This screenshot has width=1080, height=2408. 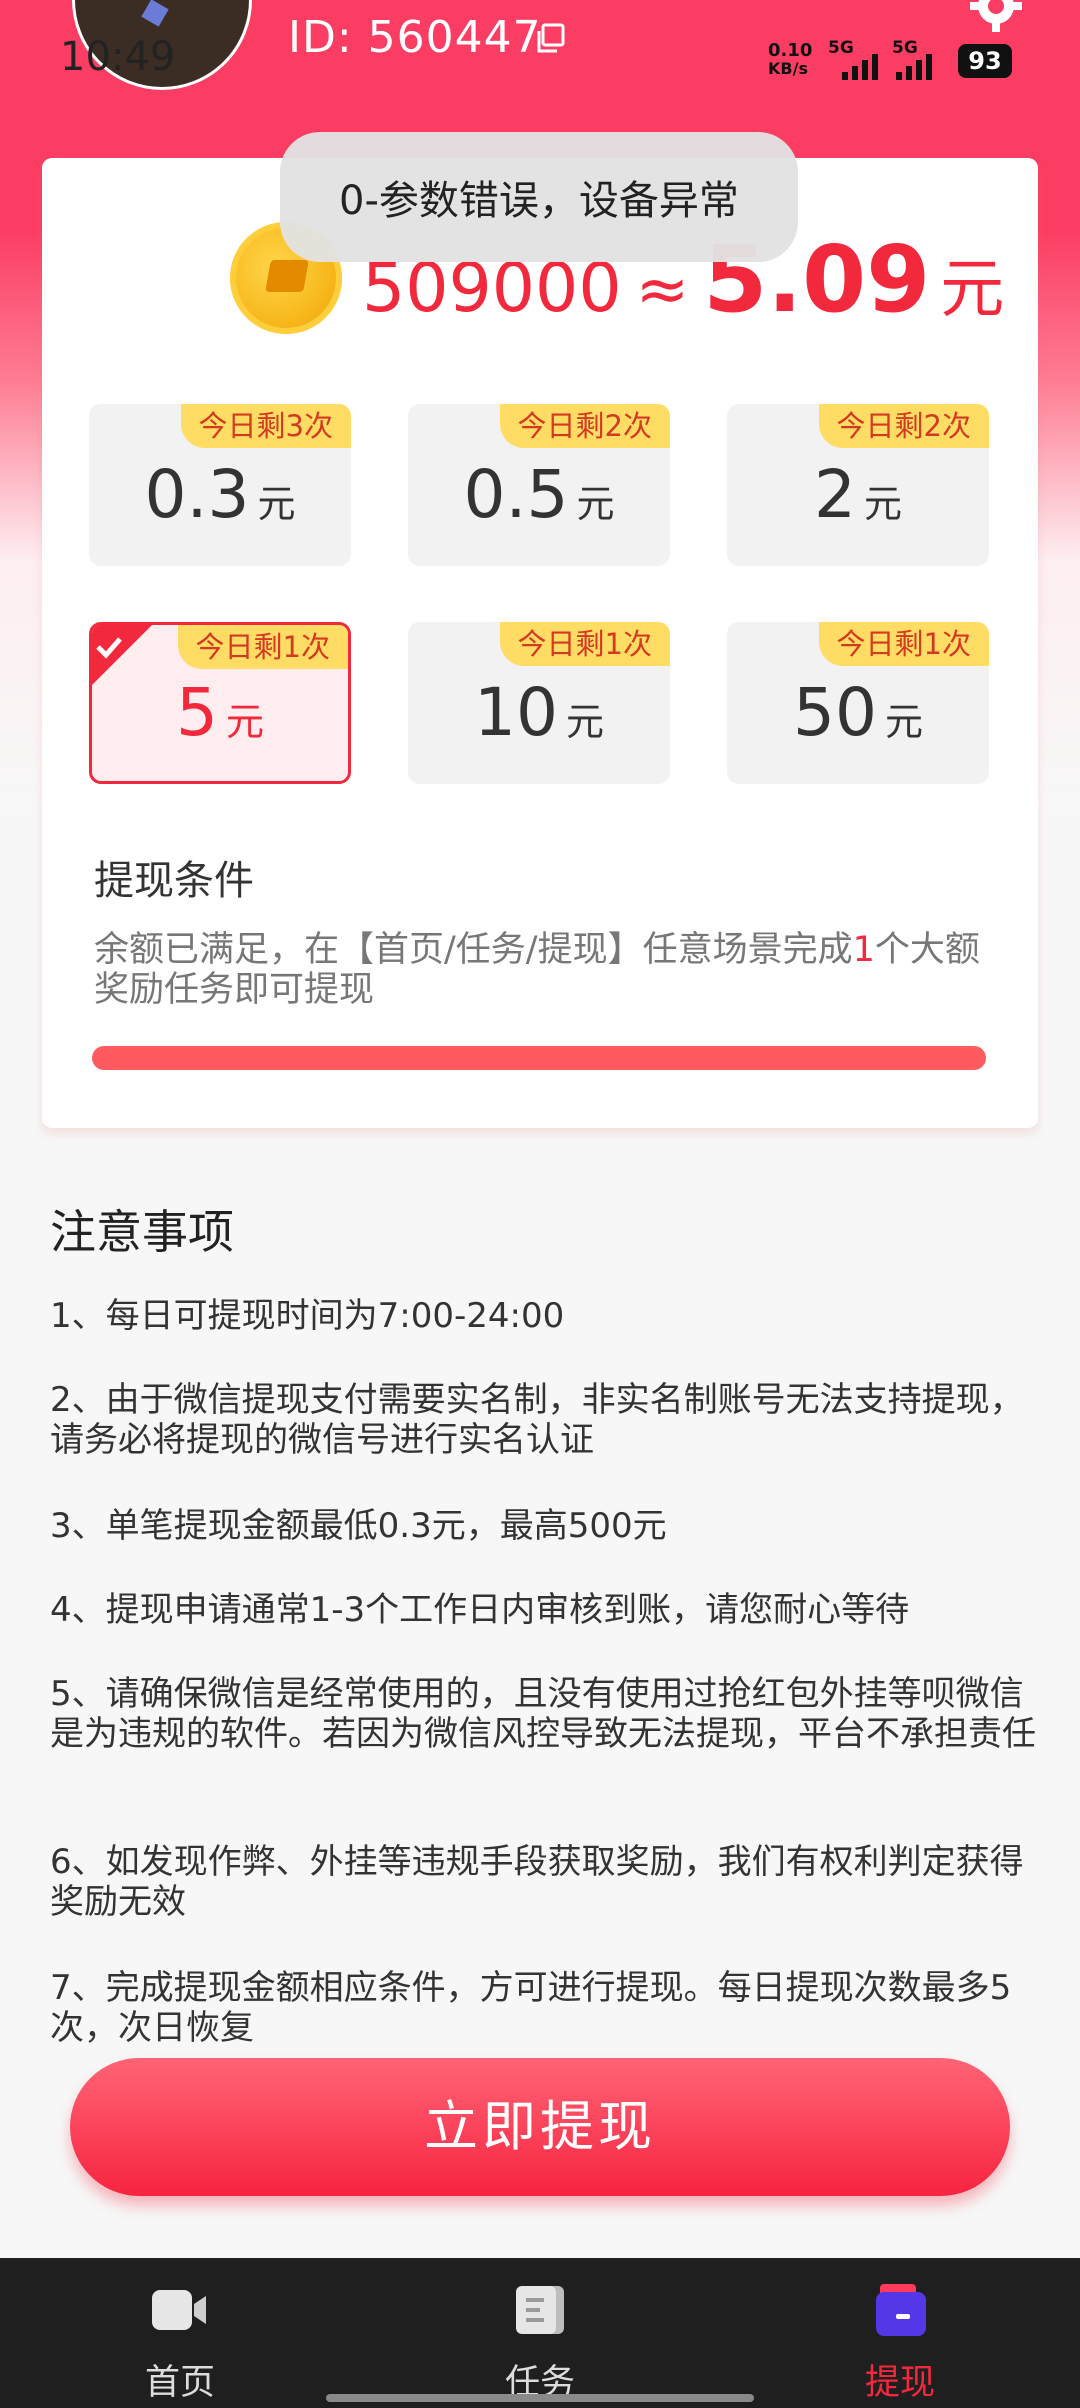 I want to click on nav-item-withdraw: 提现, so click(x=900, y=2333).